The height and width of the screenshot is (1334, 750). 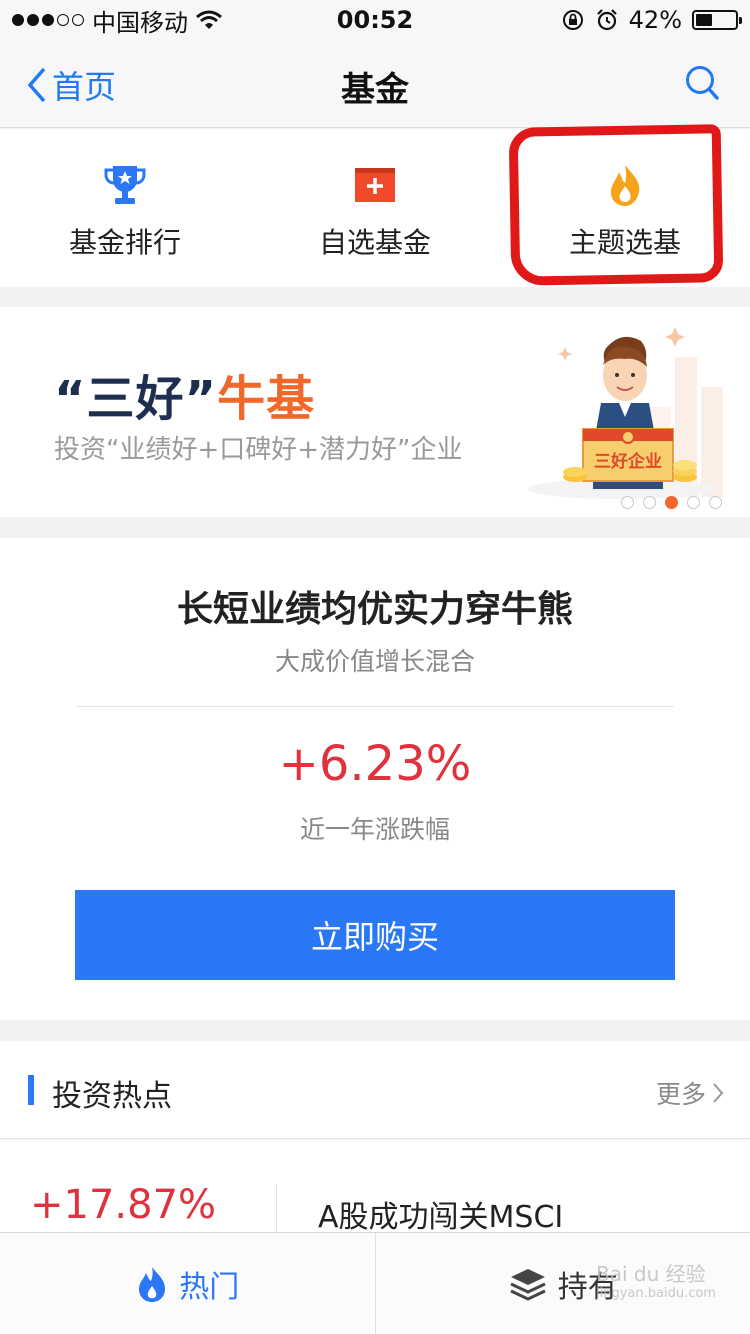 I want to click on tab-holdings: 持有, so click(x=562, y=1283).